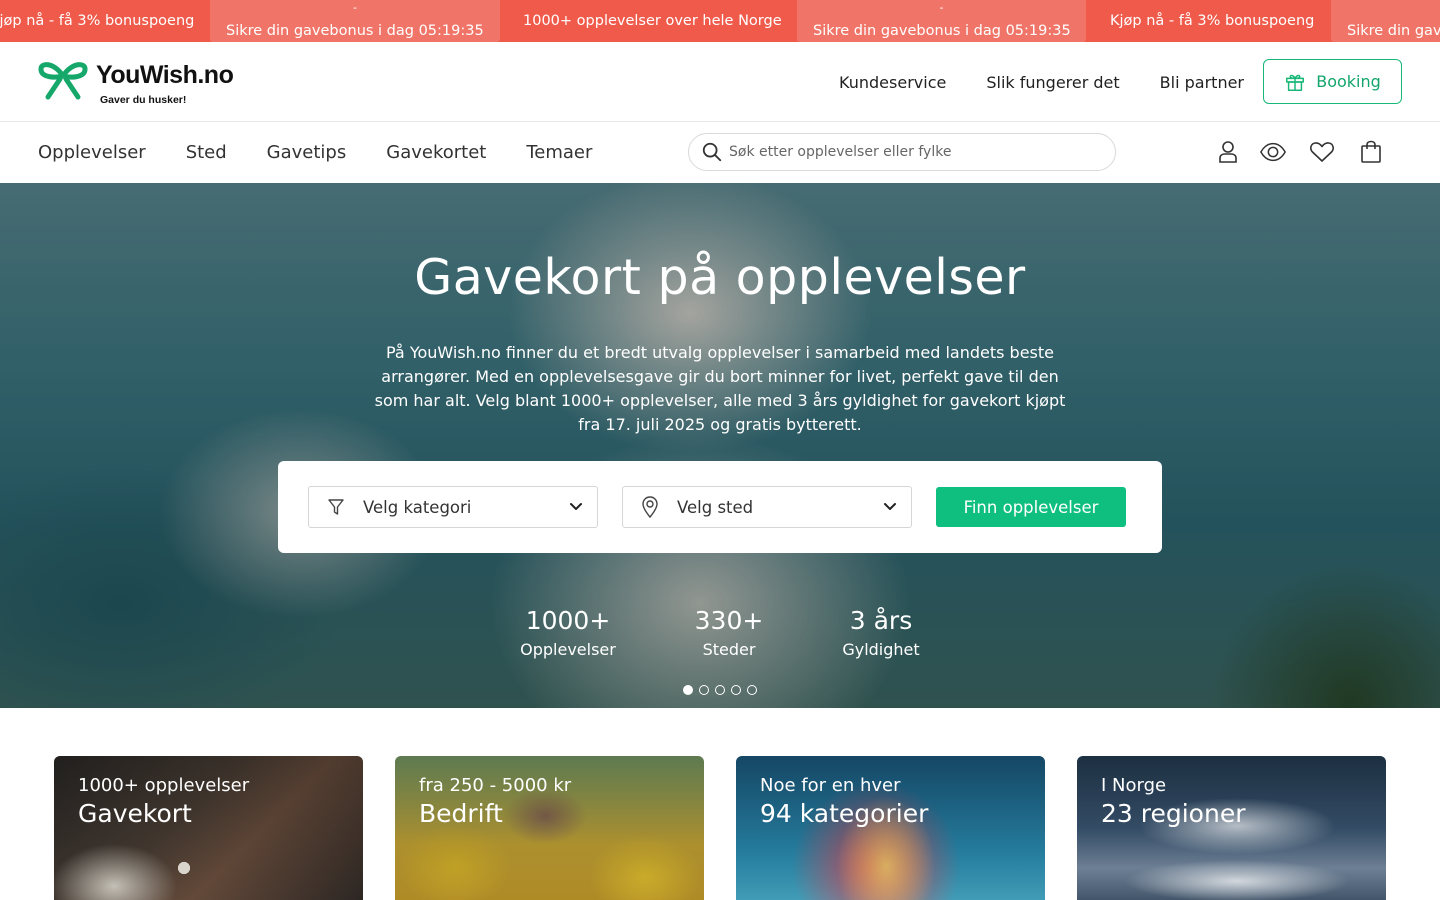 The width and height of the screenshot is (1440, 900). What do you see at coordinates (1173, 813) in the screenshot?
I see `card-title: 23 regioner` at bounding box center [1173, 813].